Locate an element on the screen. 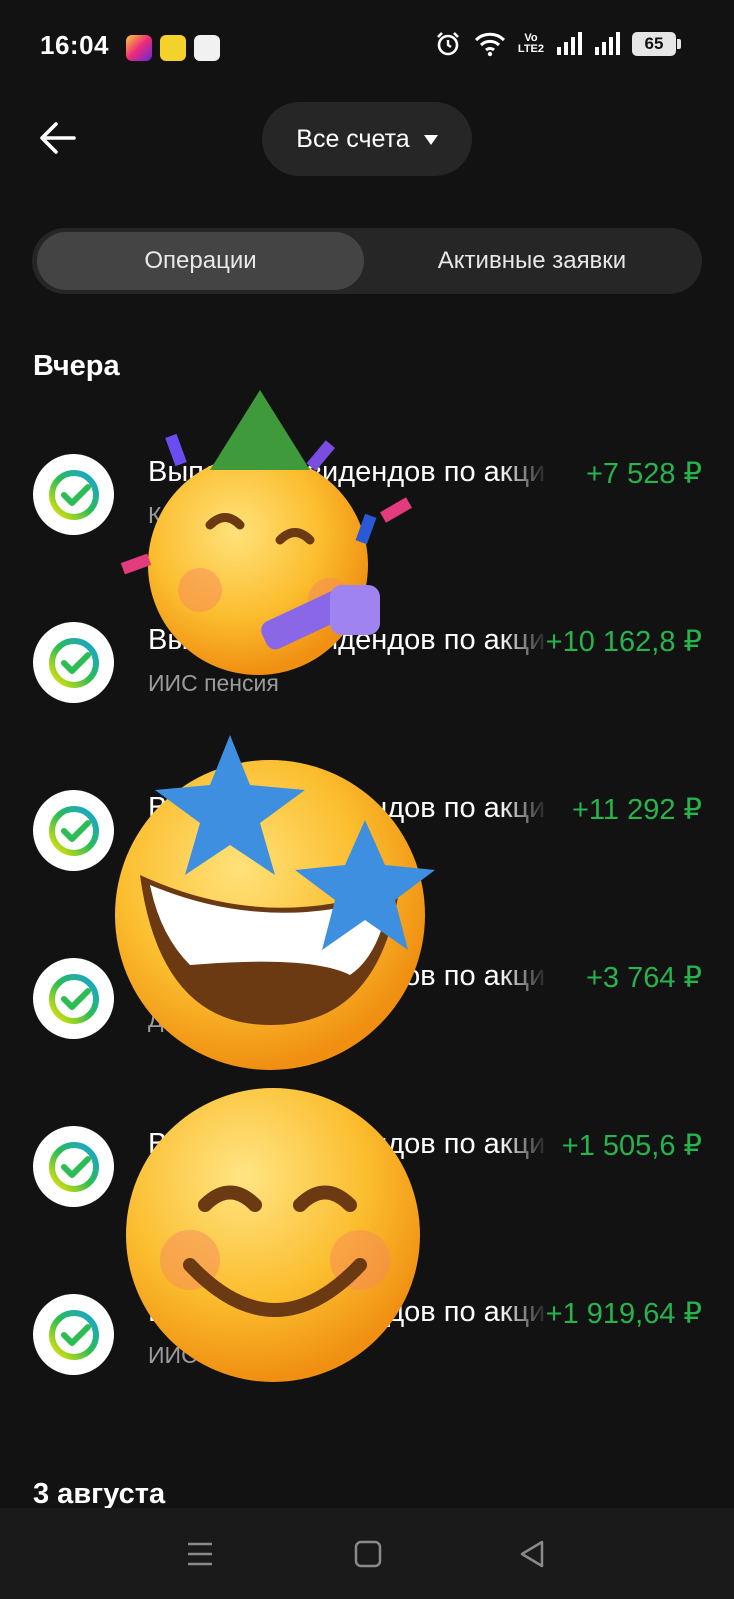  notification-icons is located at coordinates (173, 48).